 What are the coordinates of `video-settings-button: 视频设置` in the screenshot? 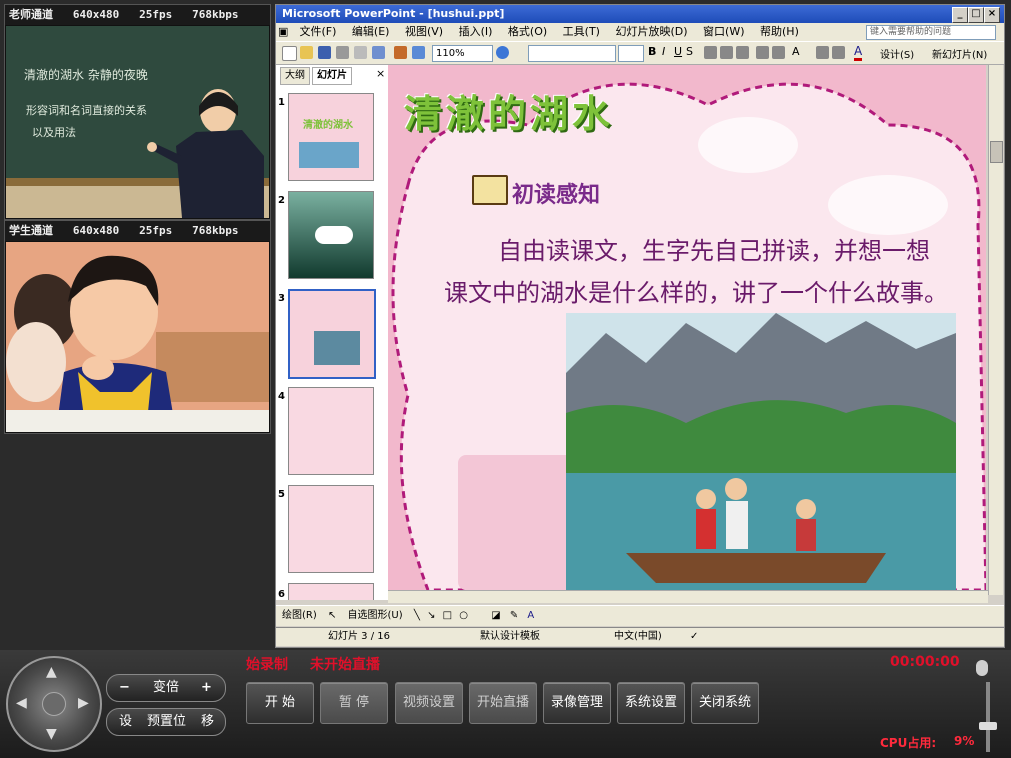 It's located at (429, 703).